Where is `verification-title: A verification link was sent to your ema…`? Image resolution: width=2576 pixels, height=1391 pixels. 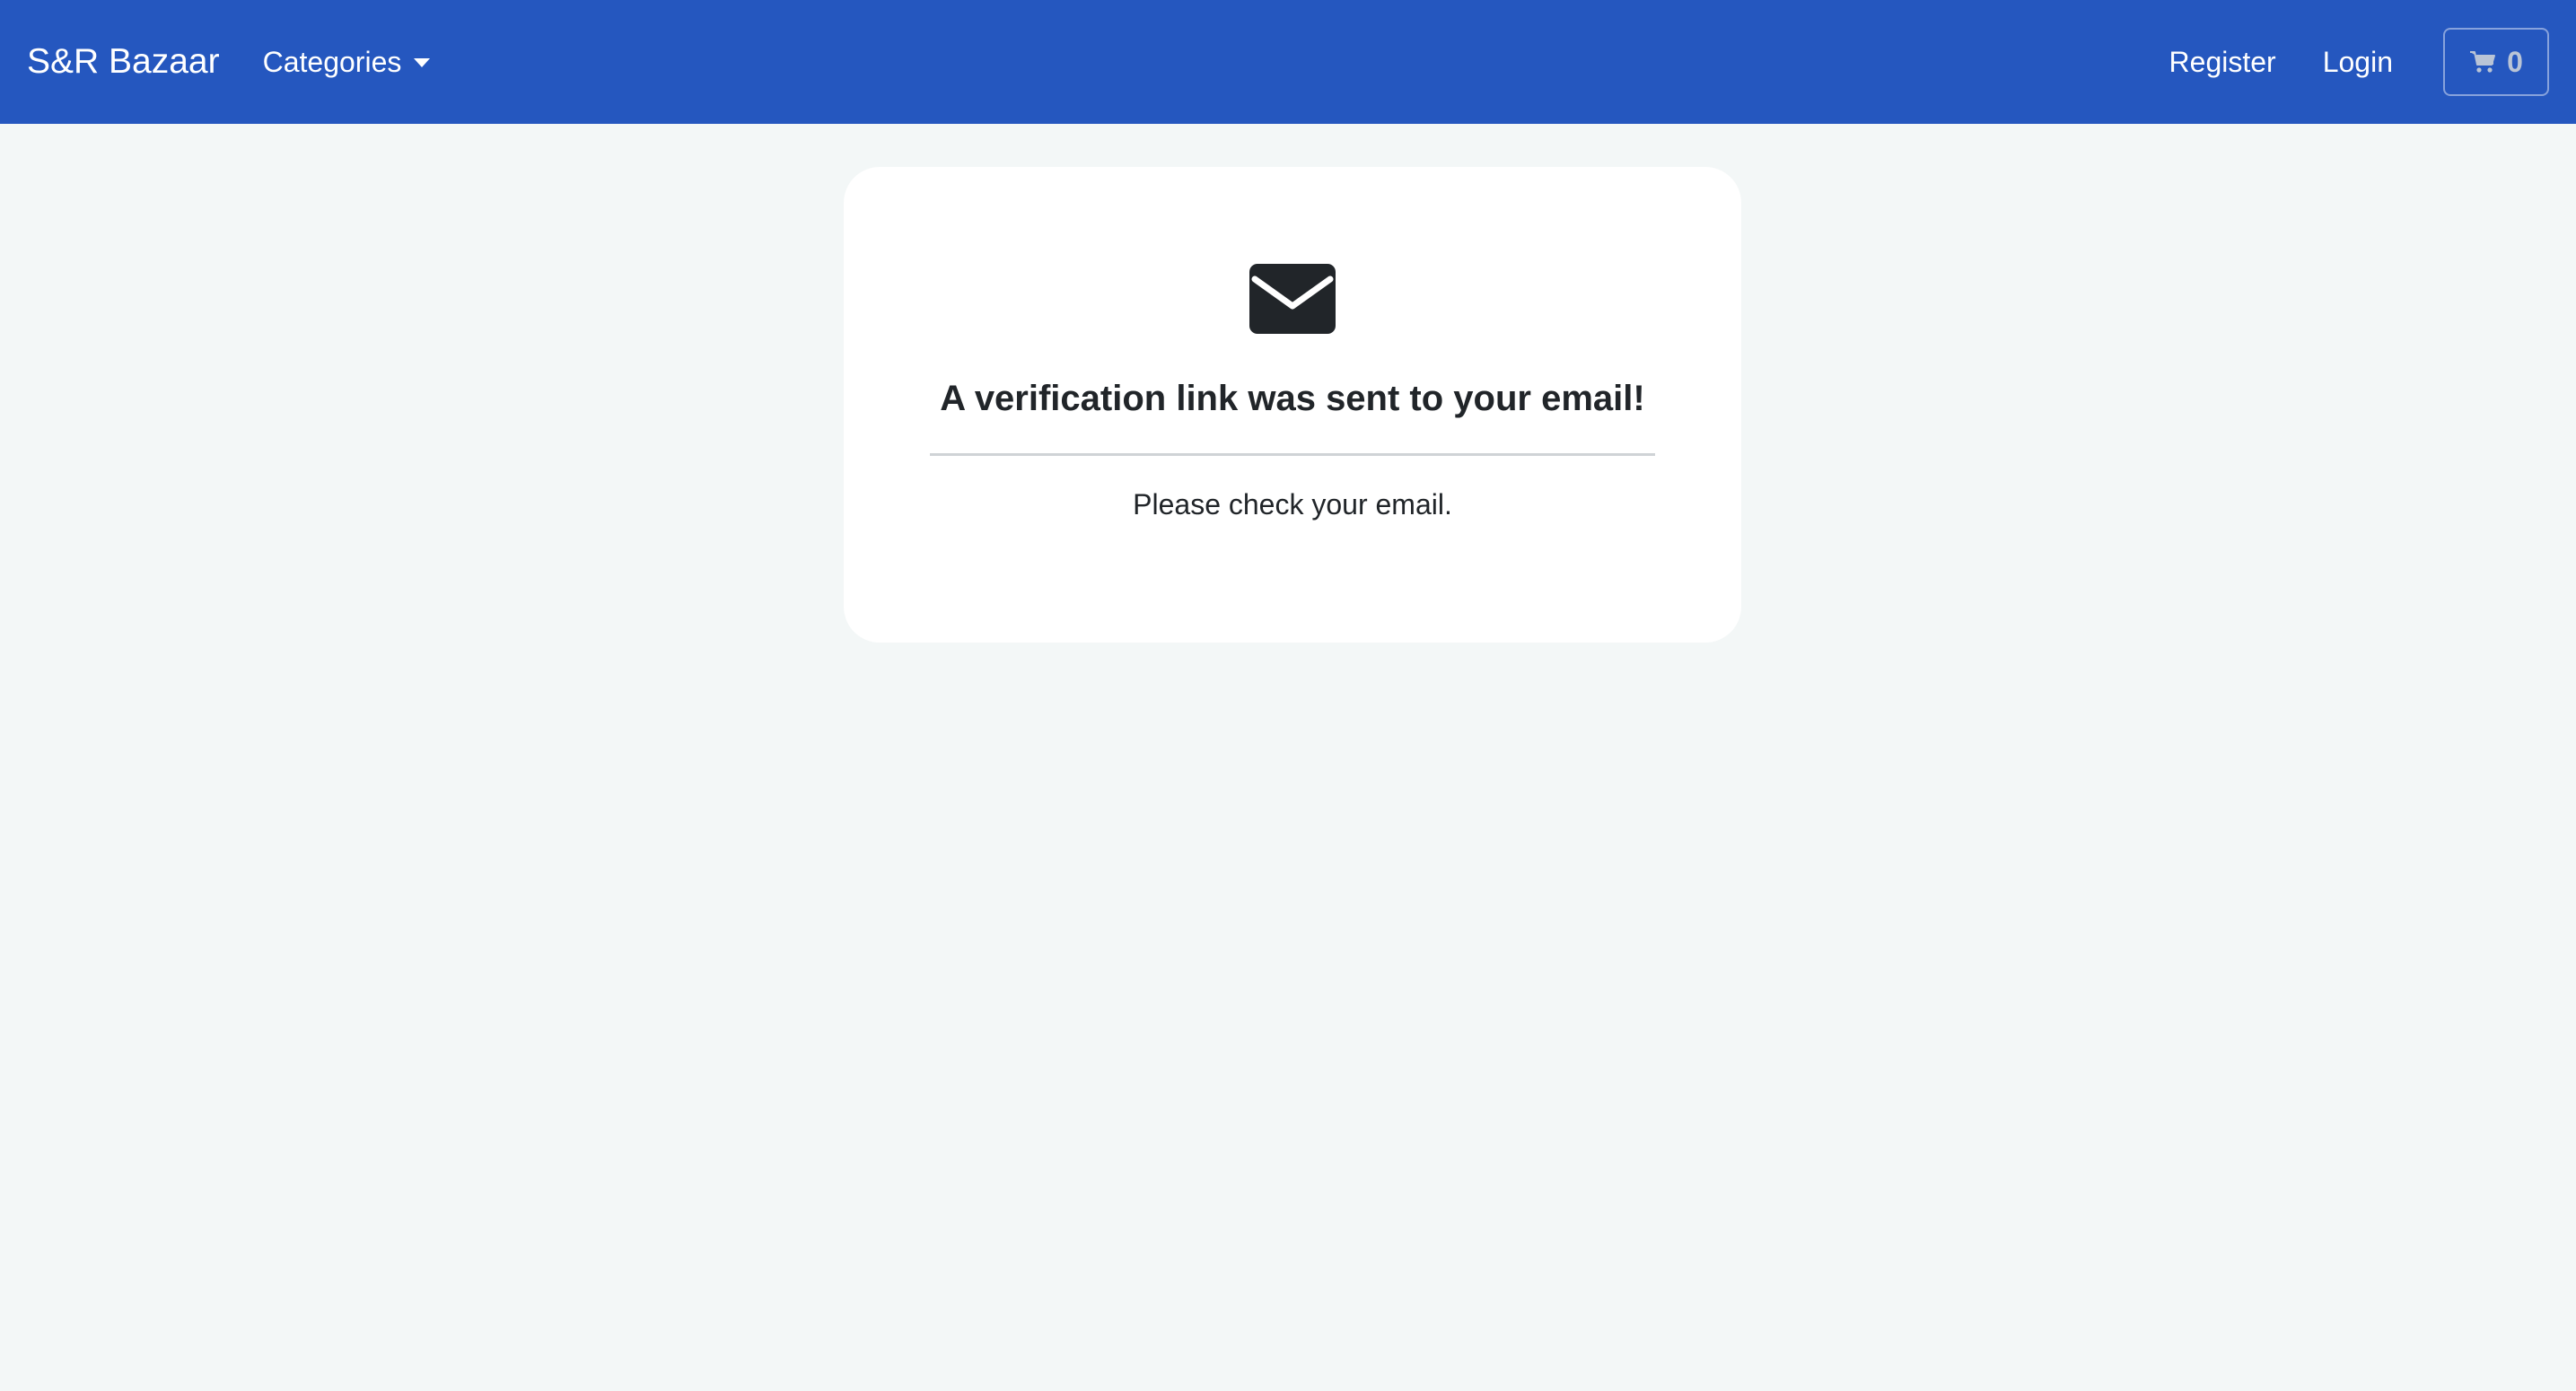
verification-title: A verification link was sent to your ema… is located at coordinates (1292, 398).